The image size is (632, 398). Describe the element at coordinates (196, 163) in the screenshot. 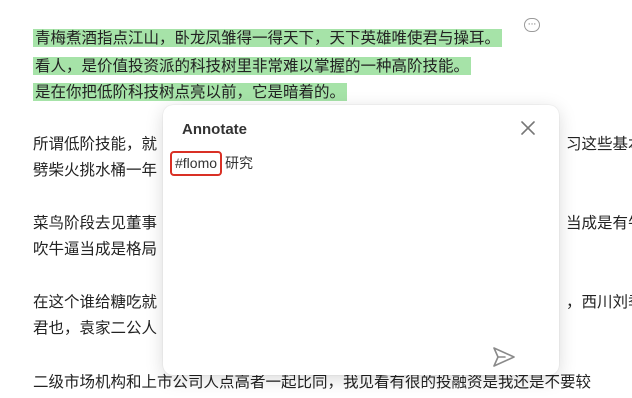

I see `tag-flomo: #flomo` at that location.